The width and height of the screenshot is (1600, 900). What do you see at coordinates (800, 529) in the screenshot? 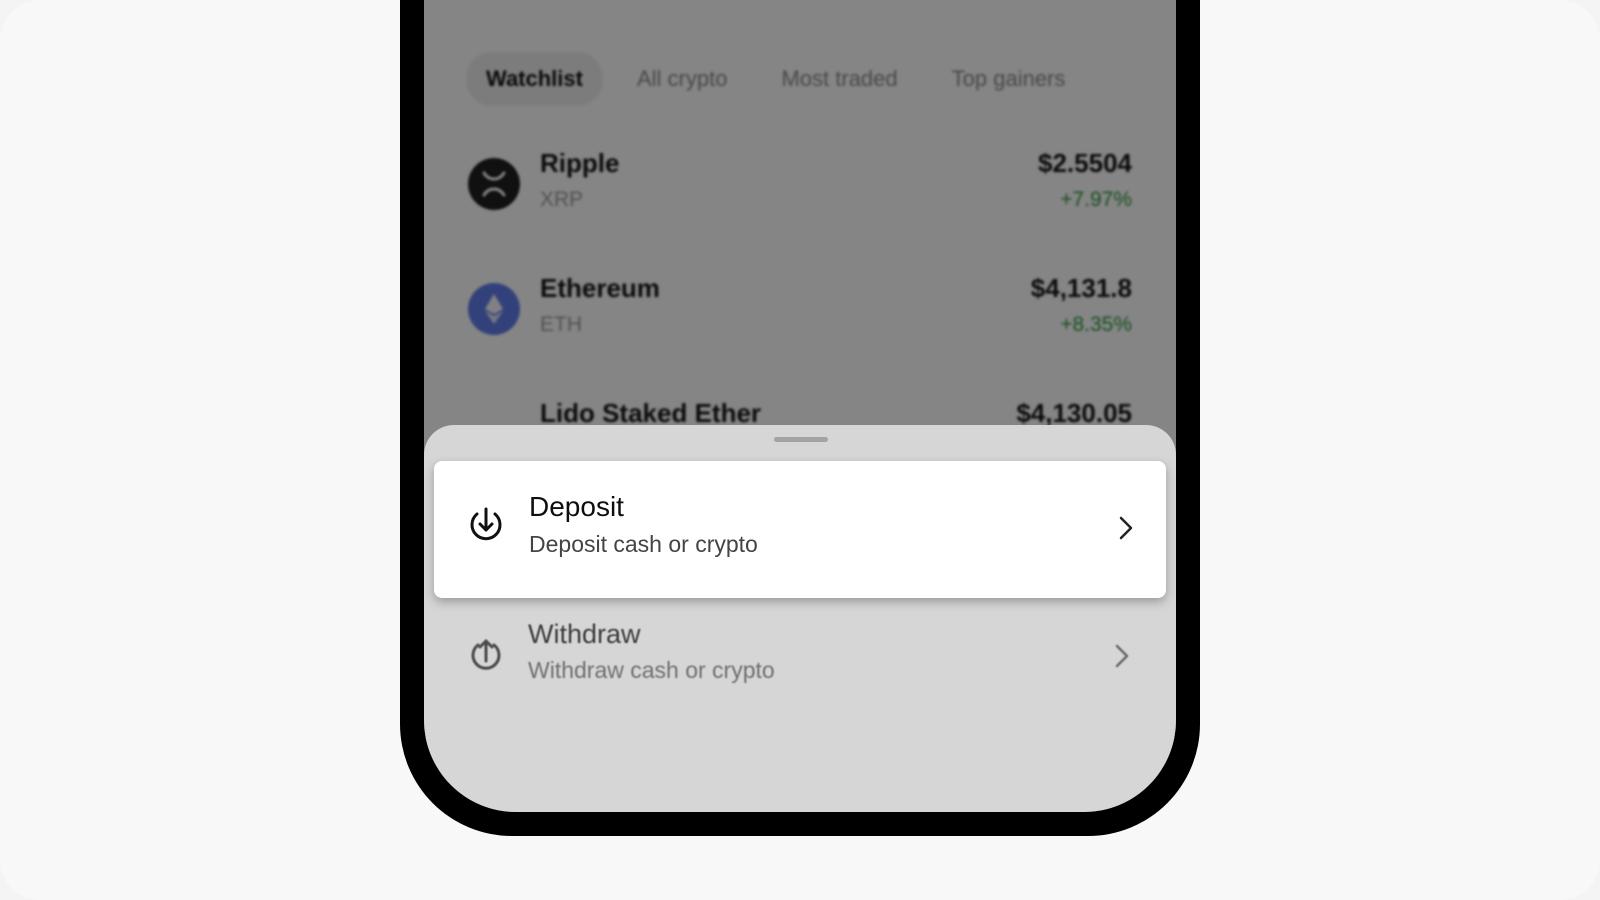
I see `deposit-option: Deposit Deposit cash or crypto` at bounding box center [800, 529].